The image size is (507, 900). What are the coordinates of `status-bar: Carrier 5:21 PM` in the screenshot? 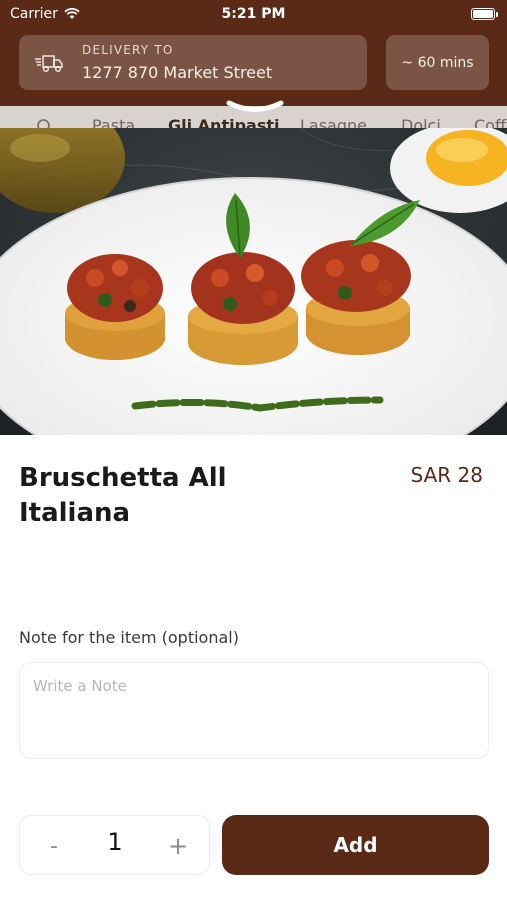 It's located at (253, 15).